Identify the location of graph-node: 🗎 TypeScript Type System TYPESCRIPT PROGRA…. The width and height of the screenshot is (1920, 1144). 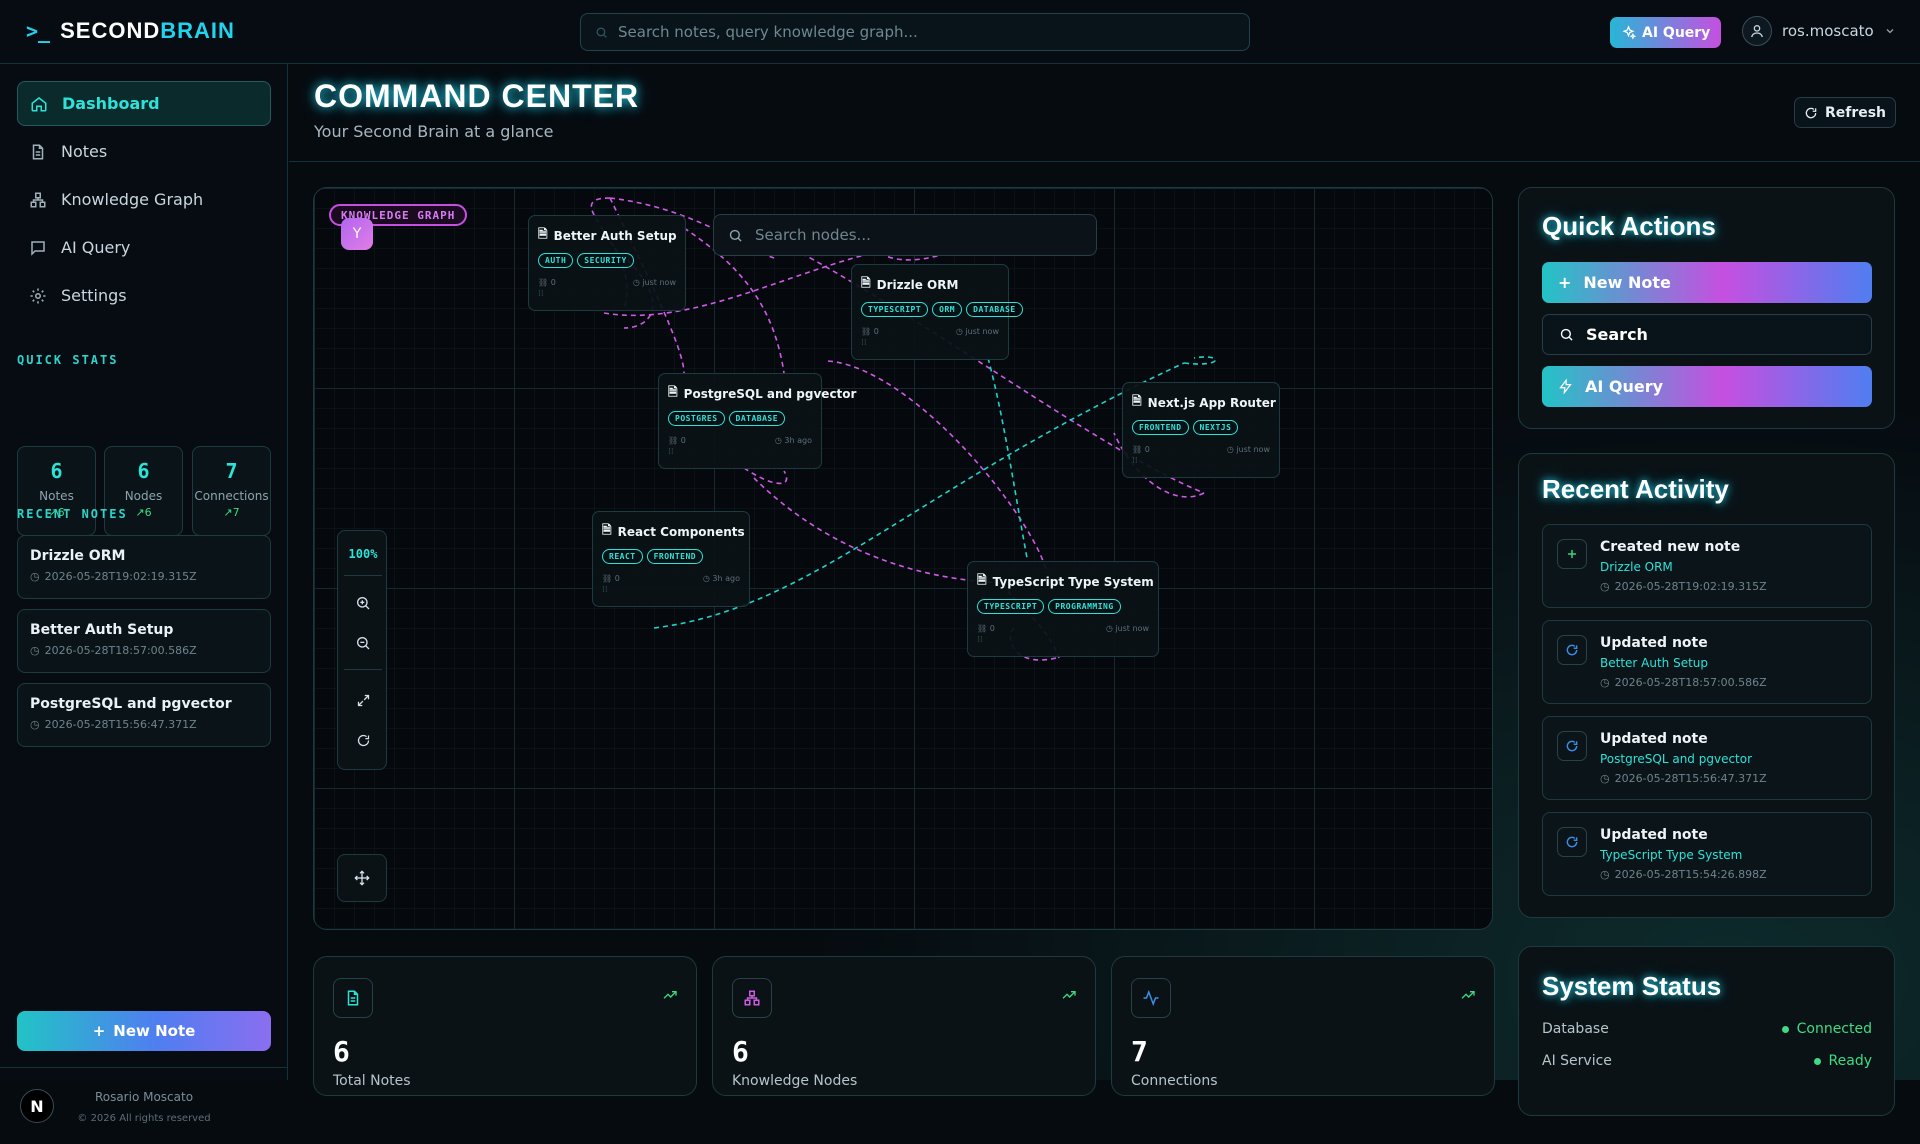
(1063, 609).